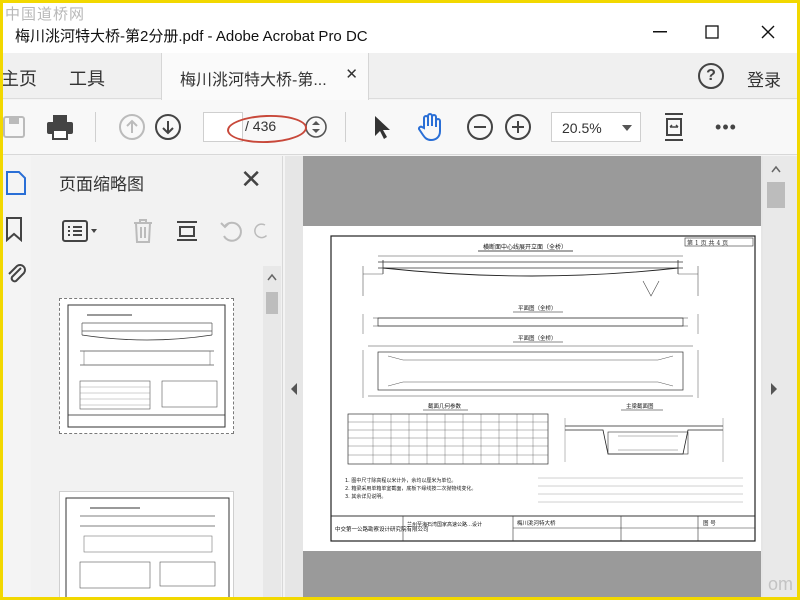 Image resolution: width=800 pixels, height=600 pixels. I want to click on paperclip-icon, so click(17, 273).